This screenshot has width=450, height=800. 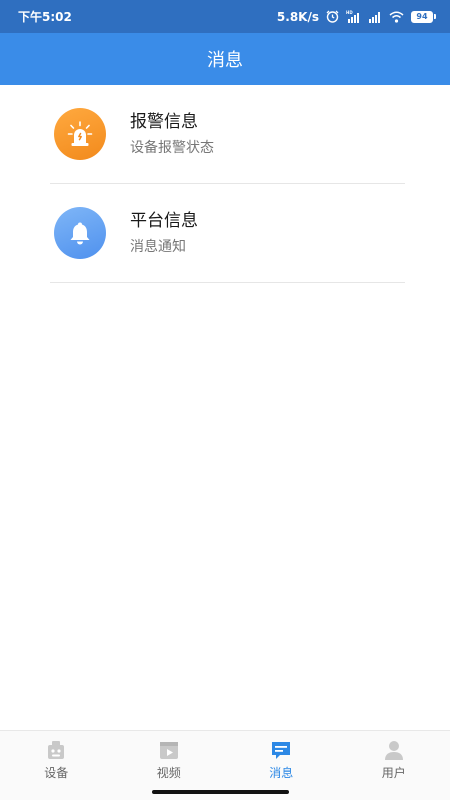 I want to click on message-item-title: 报警信息, so click(x=164, y=122).